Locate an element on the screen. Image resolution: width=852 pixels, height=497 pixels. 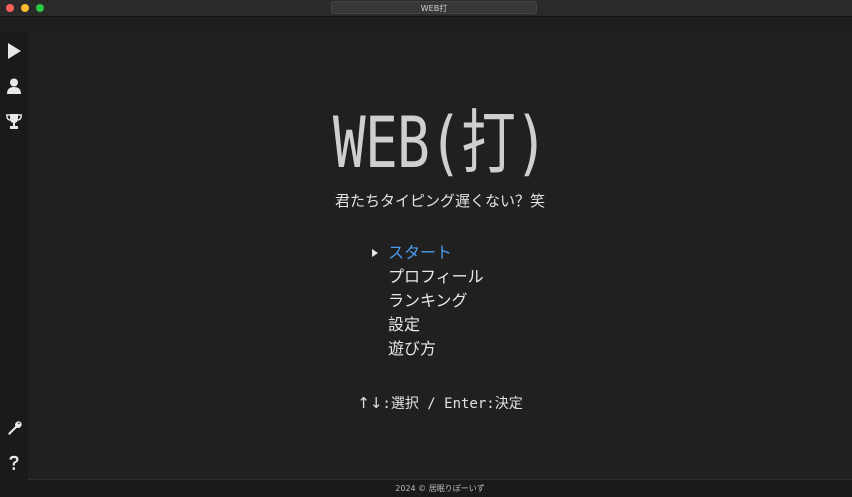
toolbar-strip is located at coordinates (426, 25).